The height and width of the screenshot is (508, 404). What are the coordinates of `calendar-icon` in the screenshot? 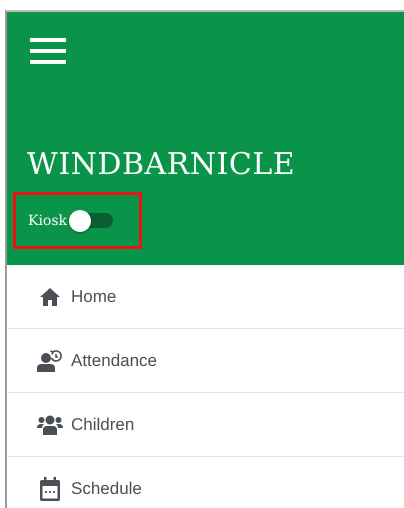 It's located at (50, 488).